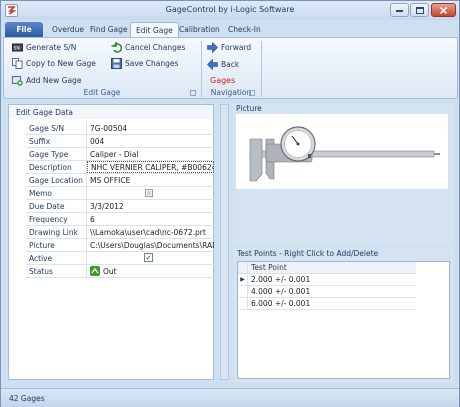 Image resolution: width=460 pixels, height=407 pixels. What do you see at coordinates (279, 303) in the screenshot?
I see `test-point-value: 6.000 +/- 0.001` at bounding box center [279, 303].